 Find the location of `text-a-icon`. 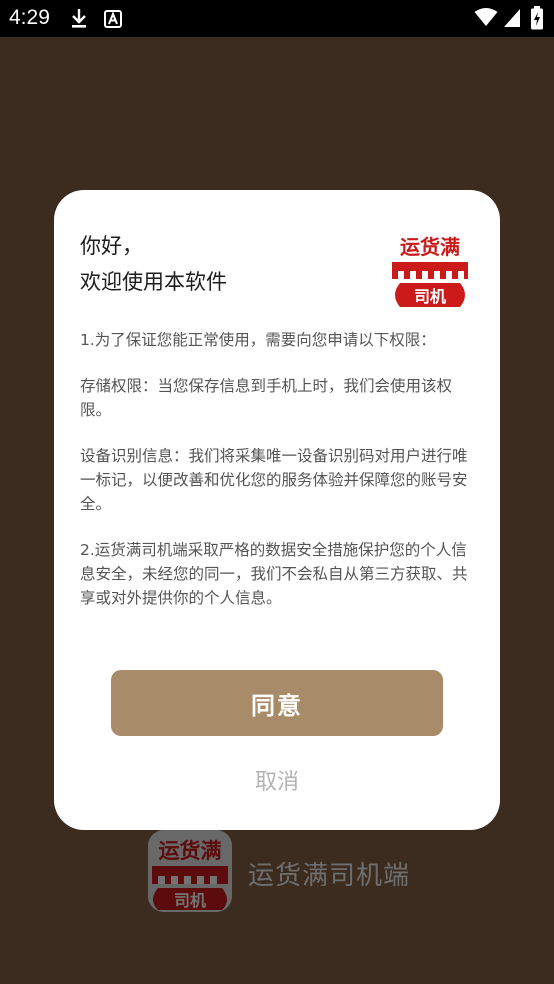

text-a-icon is located at coordinates (113, 19).